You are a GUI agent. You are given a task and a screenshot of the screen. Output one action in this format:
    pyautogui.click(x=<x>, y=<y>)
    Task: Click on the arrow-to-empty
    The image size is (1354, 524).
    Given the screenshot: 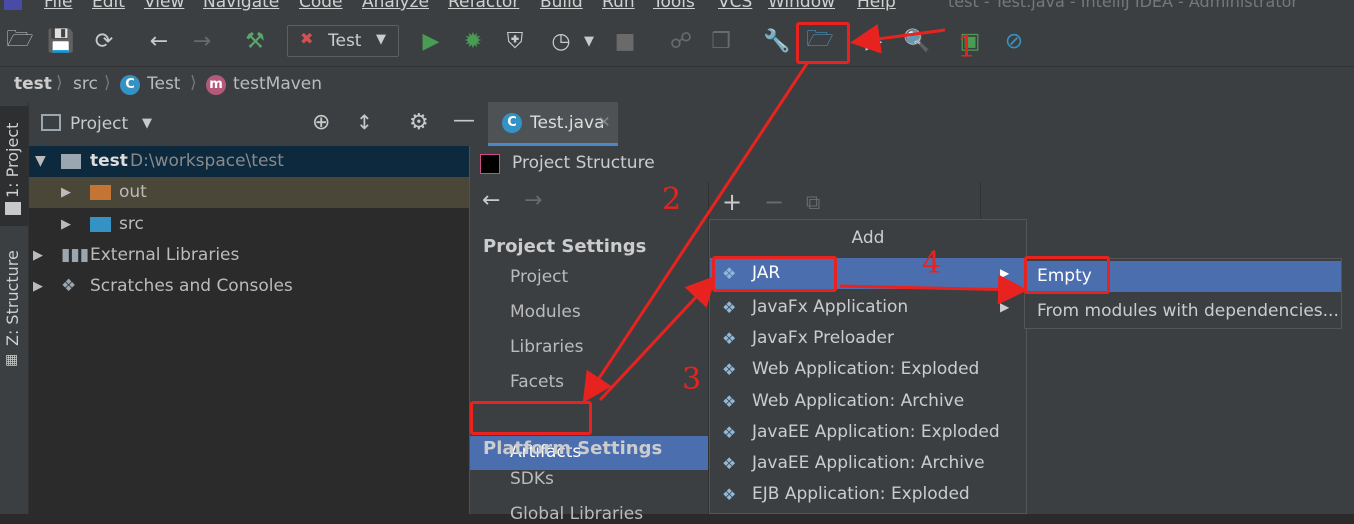 What is the action you would take?
    pyautogui.click(x=933, y=289)
    